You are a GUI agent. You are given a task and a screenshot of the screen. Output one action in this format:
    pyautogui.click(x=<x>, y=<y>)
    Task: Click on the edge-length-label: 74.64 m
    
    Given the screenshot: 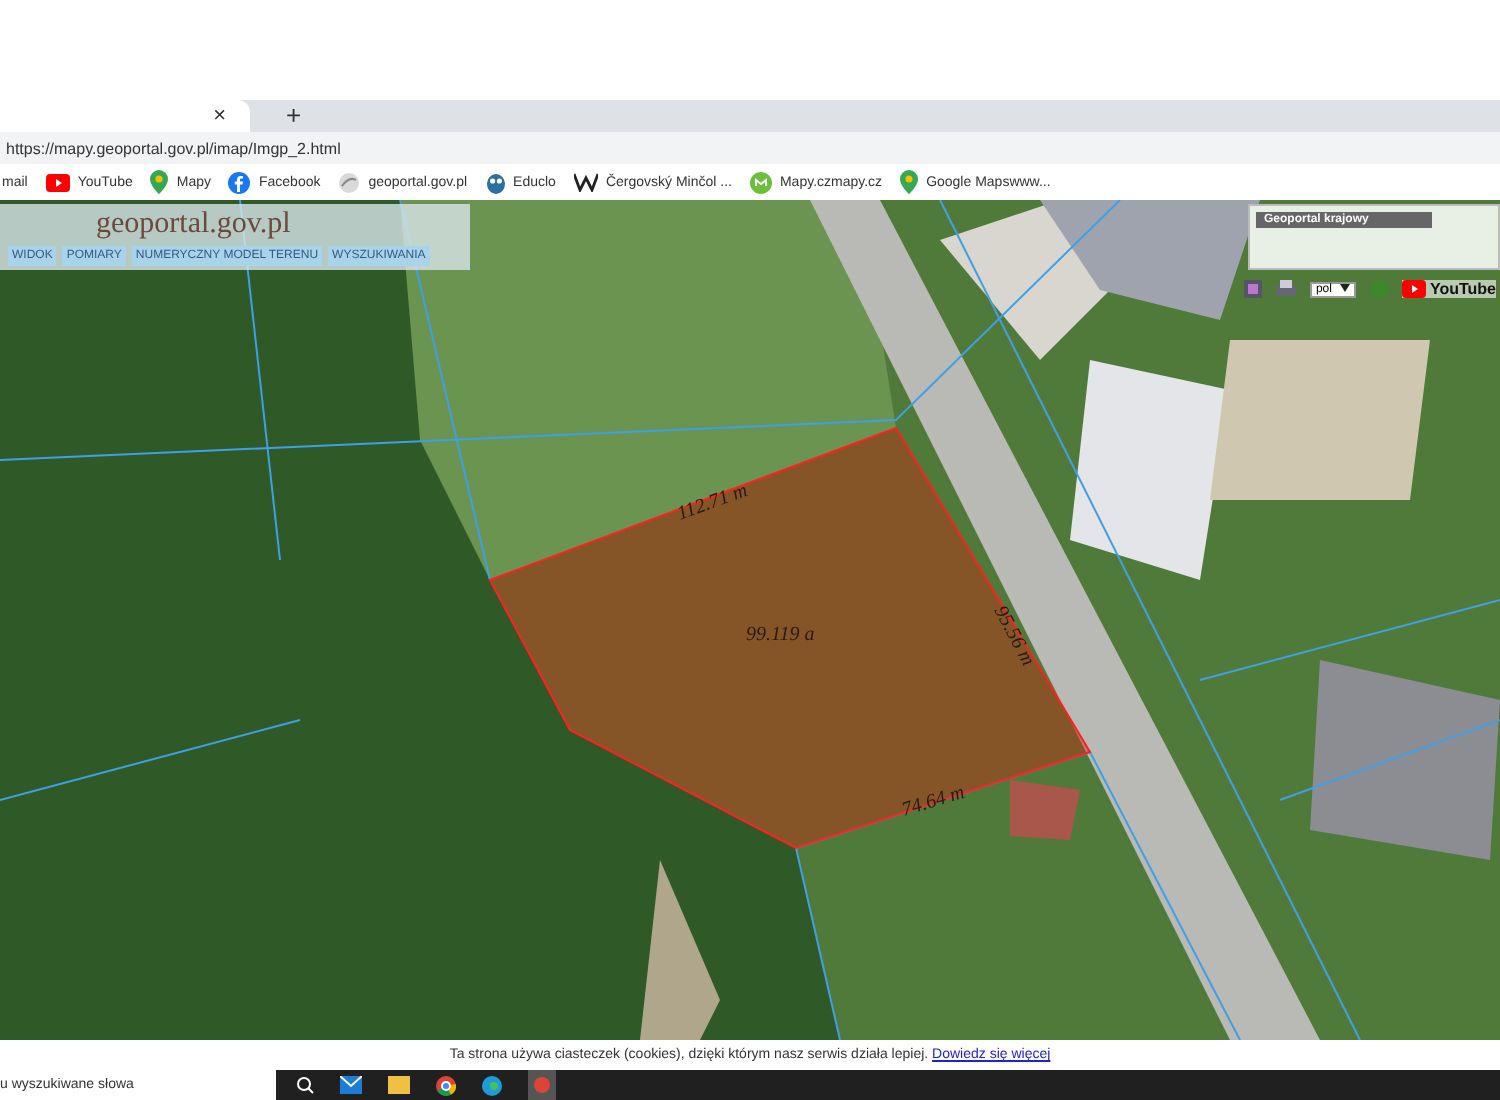 What is the action you would take?
    pyautogui.click(x=933, y=801)
    